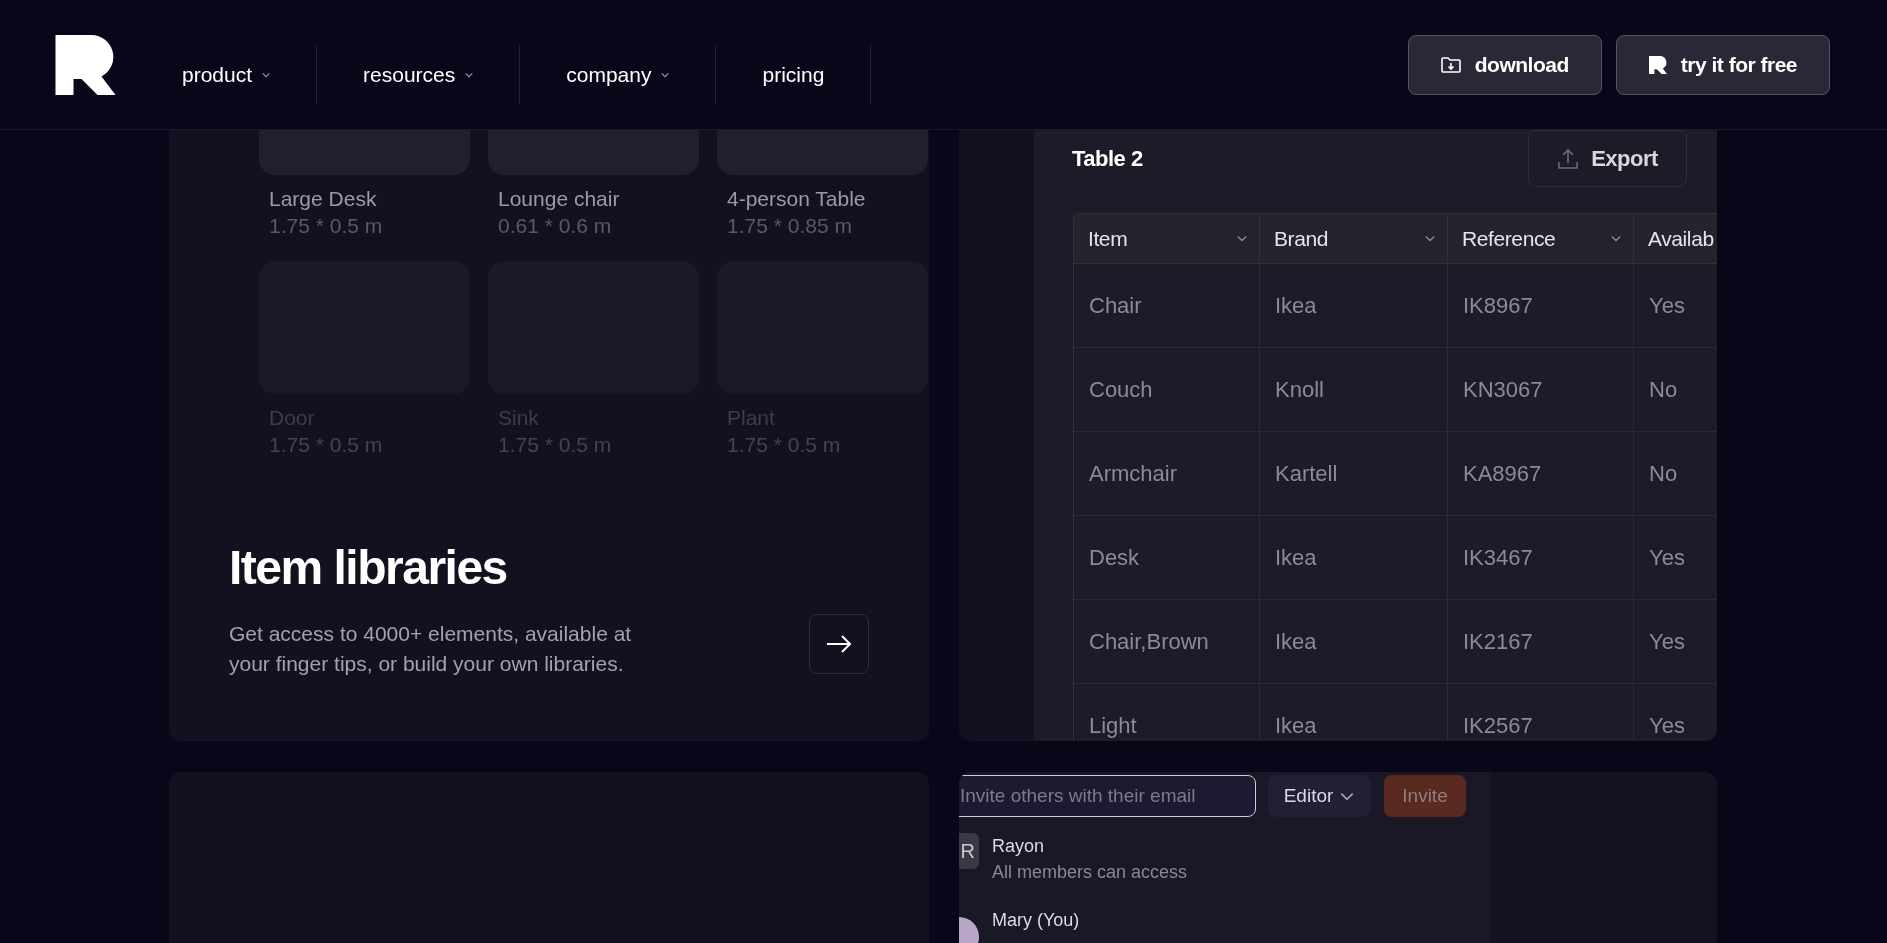 The height and width of the screenshot is (943, 1887). What do you see at coordinates (1167, 389) in the screenshot?
I see `table-cell: Couch` at bounding box center [1167, 389].